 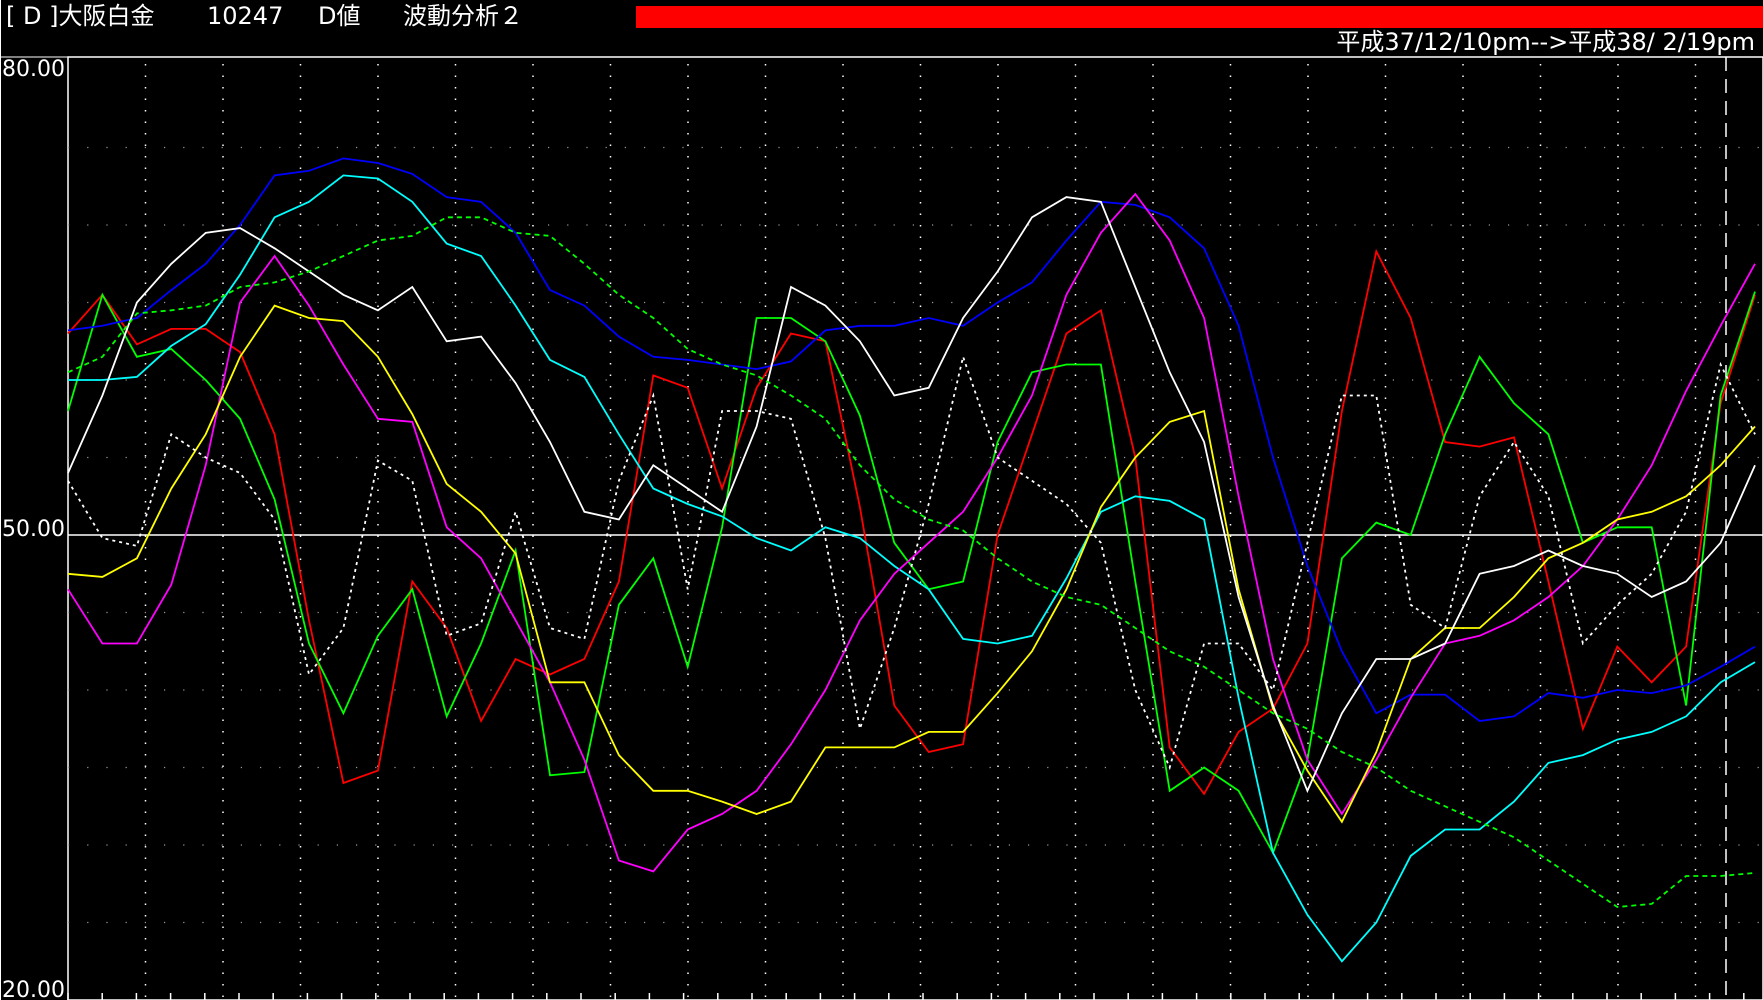 I want to click on x-axis-ticks, so click(x=906, y=996).